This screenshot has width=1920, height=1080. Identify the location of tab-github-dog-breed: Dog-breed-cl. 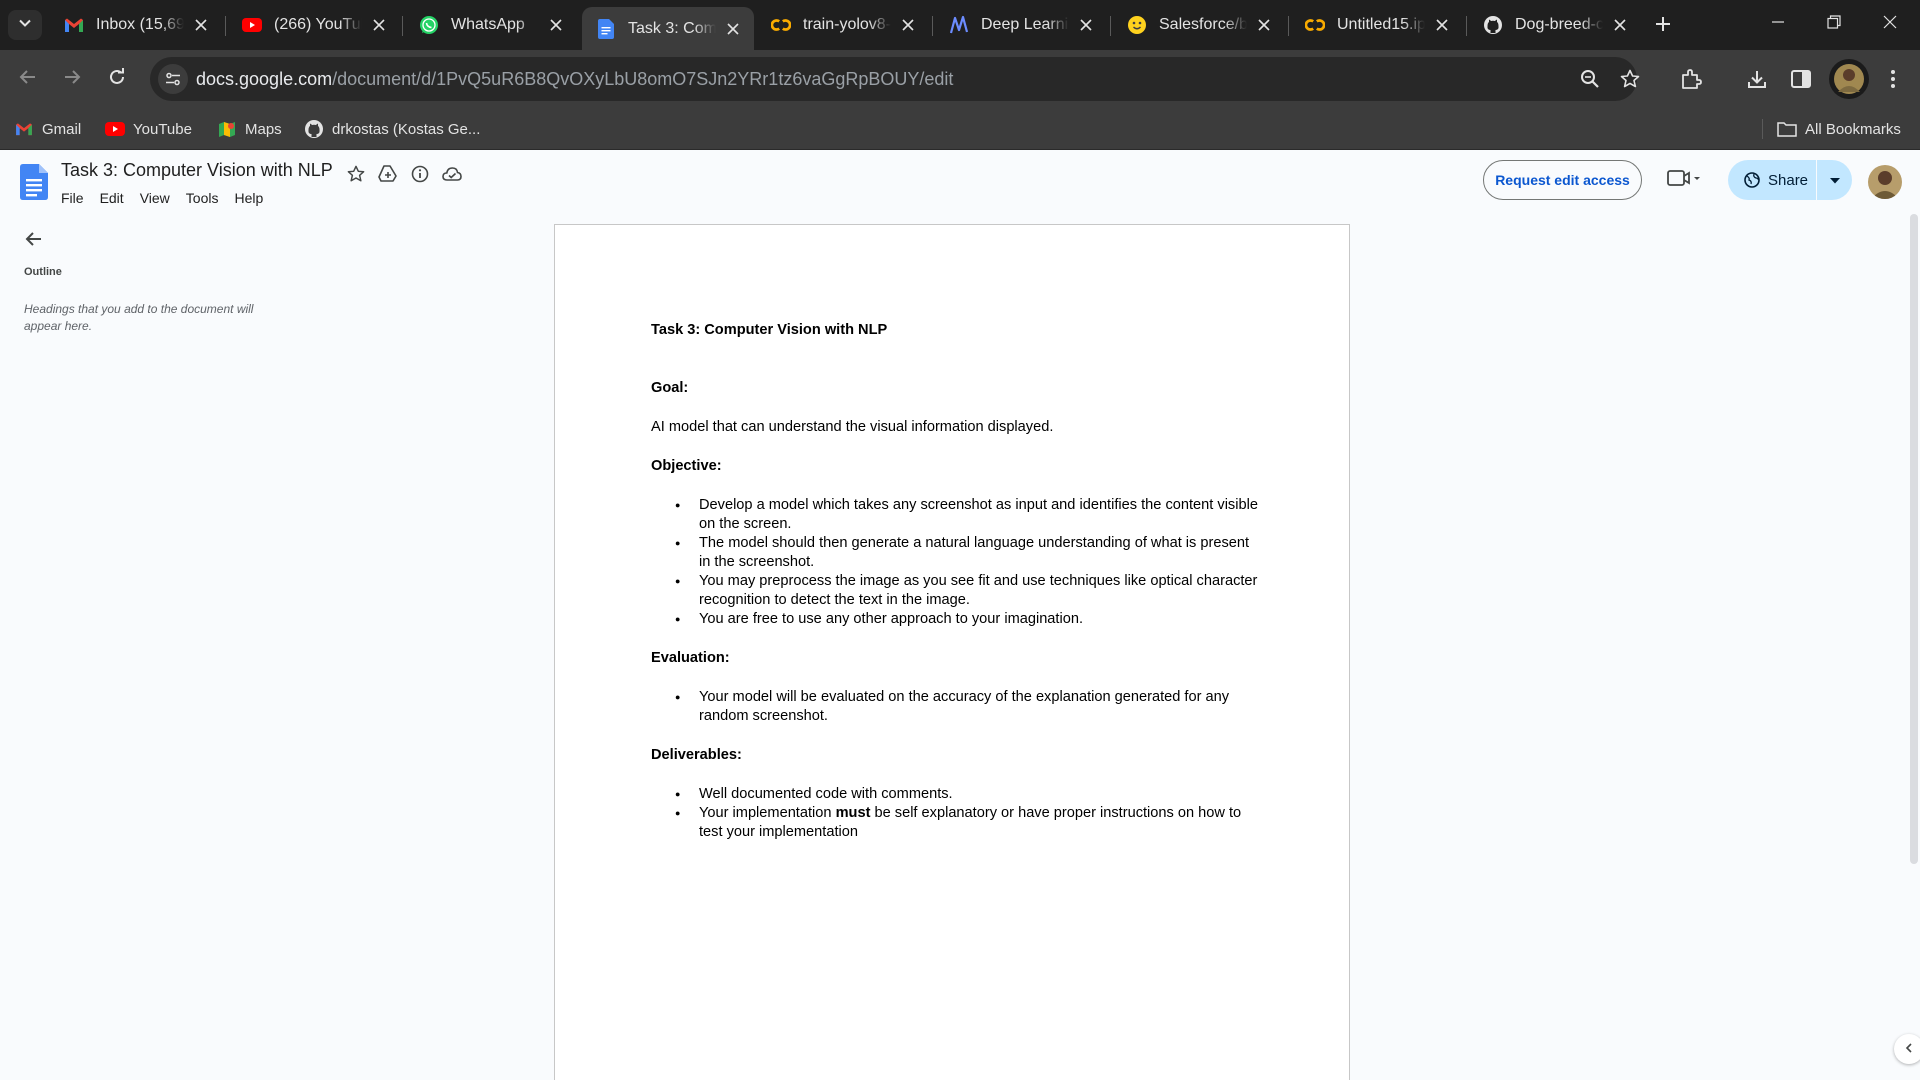
(1555, 25).